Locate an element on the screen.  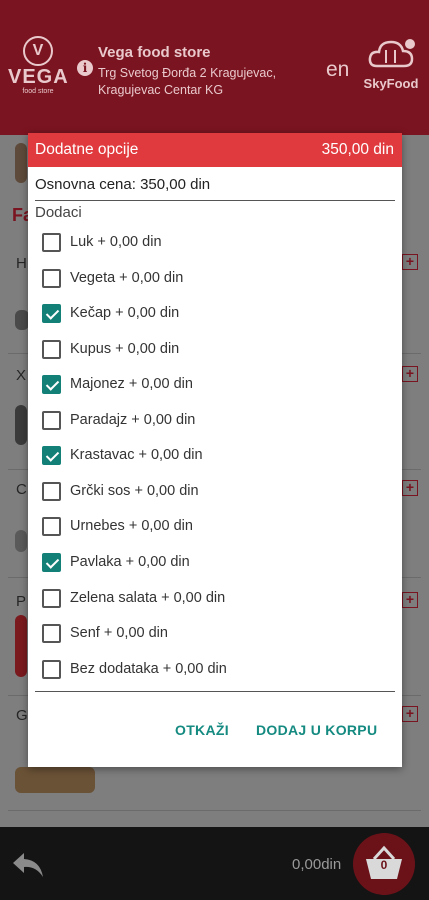
addons-label: Dodaci is located at coordinates (58, 212).